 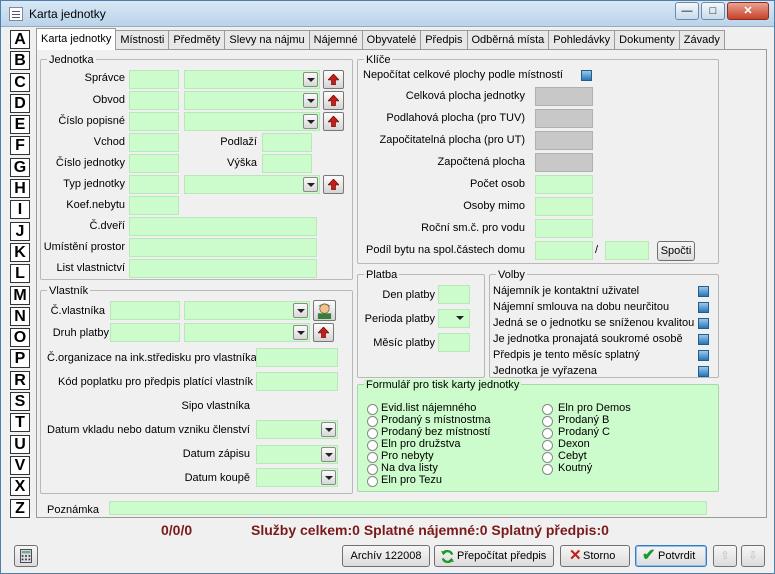 What do you see at coordinates (564, 184) in the screenshot?
I see `pocet-osob-field` at bounding box center [564, 184].